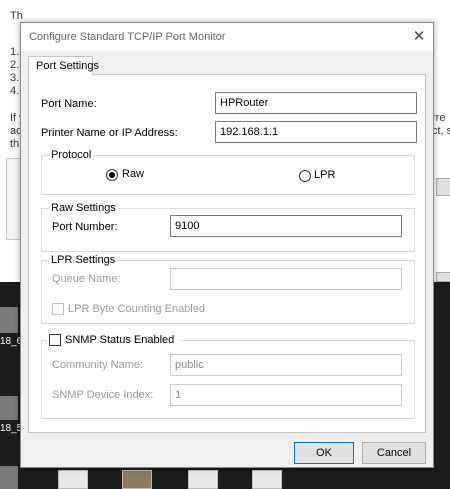  Describe the element at coordinates (83, 208) in the screenshot. I see `raw-settings-legend: Raw Settings` at that location.